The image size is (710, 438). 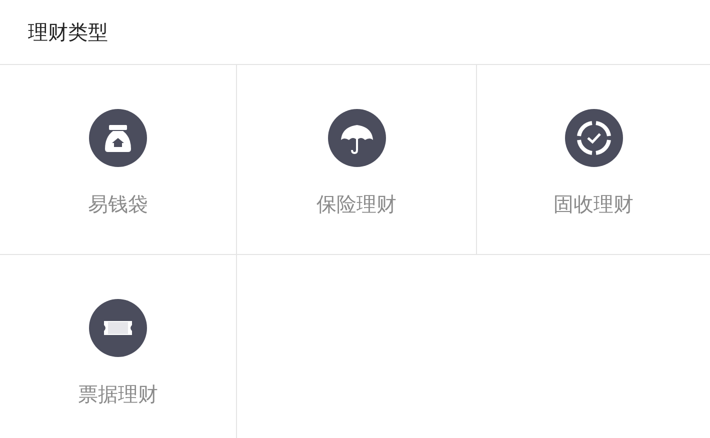 What do you see at coordinates (593, 138) in the screenshot?
I see `target-check-icon` at bounding box center [593, 138].